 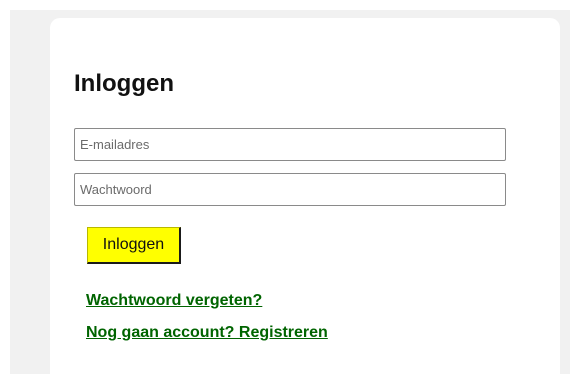 I want to click on login-button: Inloggen, so click(x=134, y=245).